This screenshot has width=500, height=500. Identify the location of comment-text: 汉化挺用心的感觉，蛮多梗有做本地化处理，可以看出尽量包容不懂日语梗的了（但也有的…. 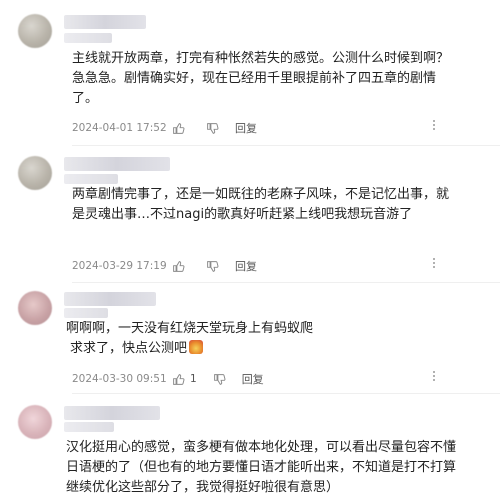
(261, 467).